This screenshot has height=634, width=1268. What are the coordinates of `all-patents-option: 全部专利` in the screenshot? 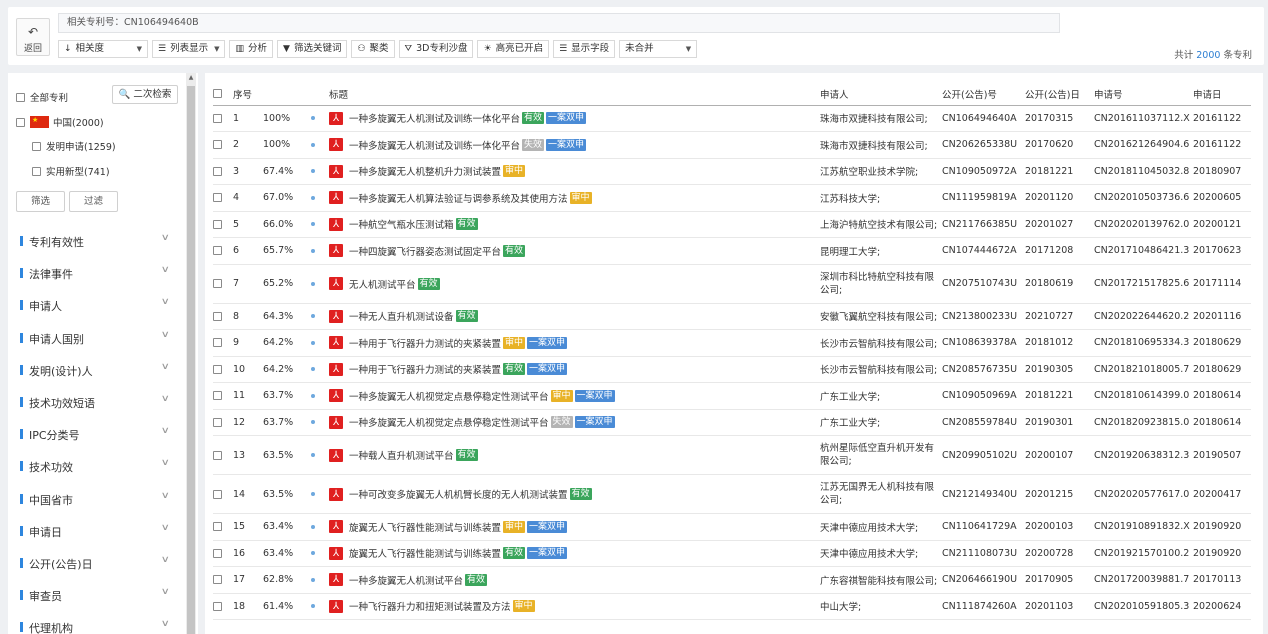 It's located at (42, 97).